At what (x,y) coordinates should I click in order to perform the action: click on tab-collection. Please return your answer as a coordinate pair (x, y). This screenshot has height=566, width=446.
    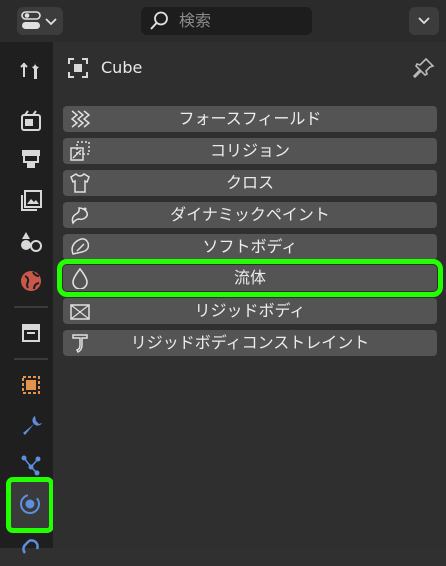
    Looking at the image, I should click on (31, 333).